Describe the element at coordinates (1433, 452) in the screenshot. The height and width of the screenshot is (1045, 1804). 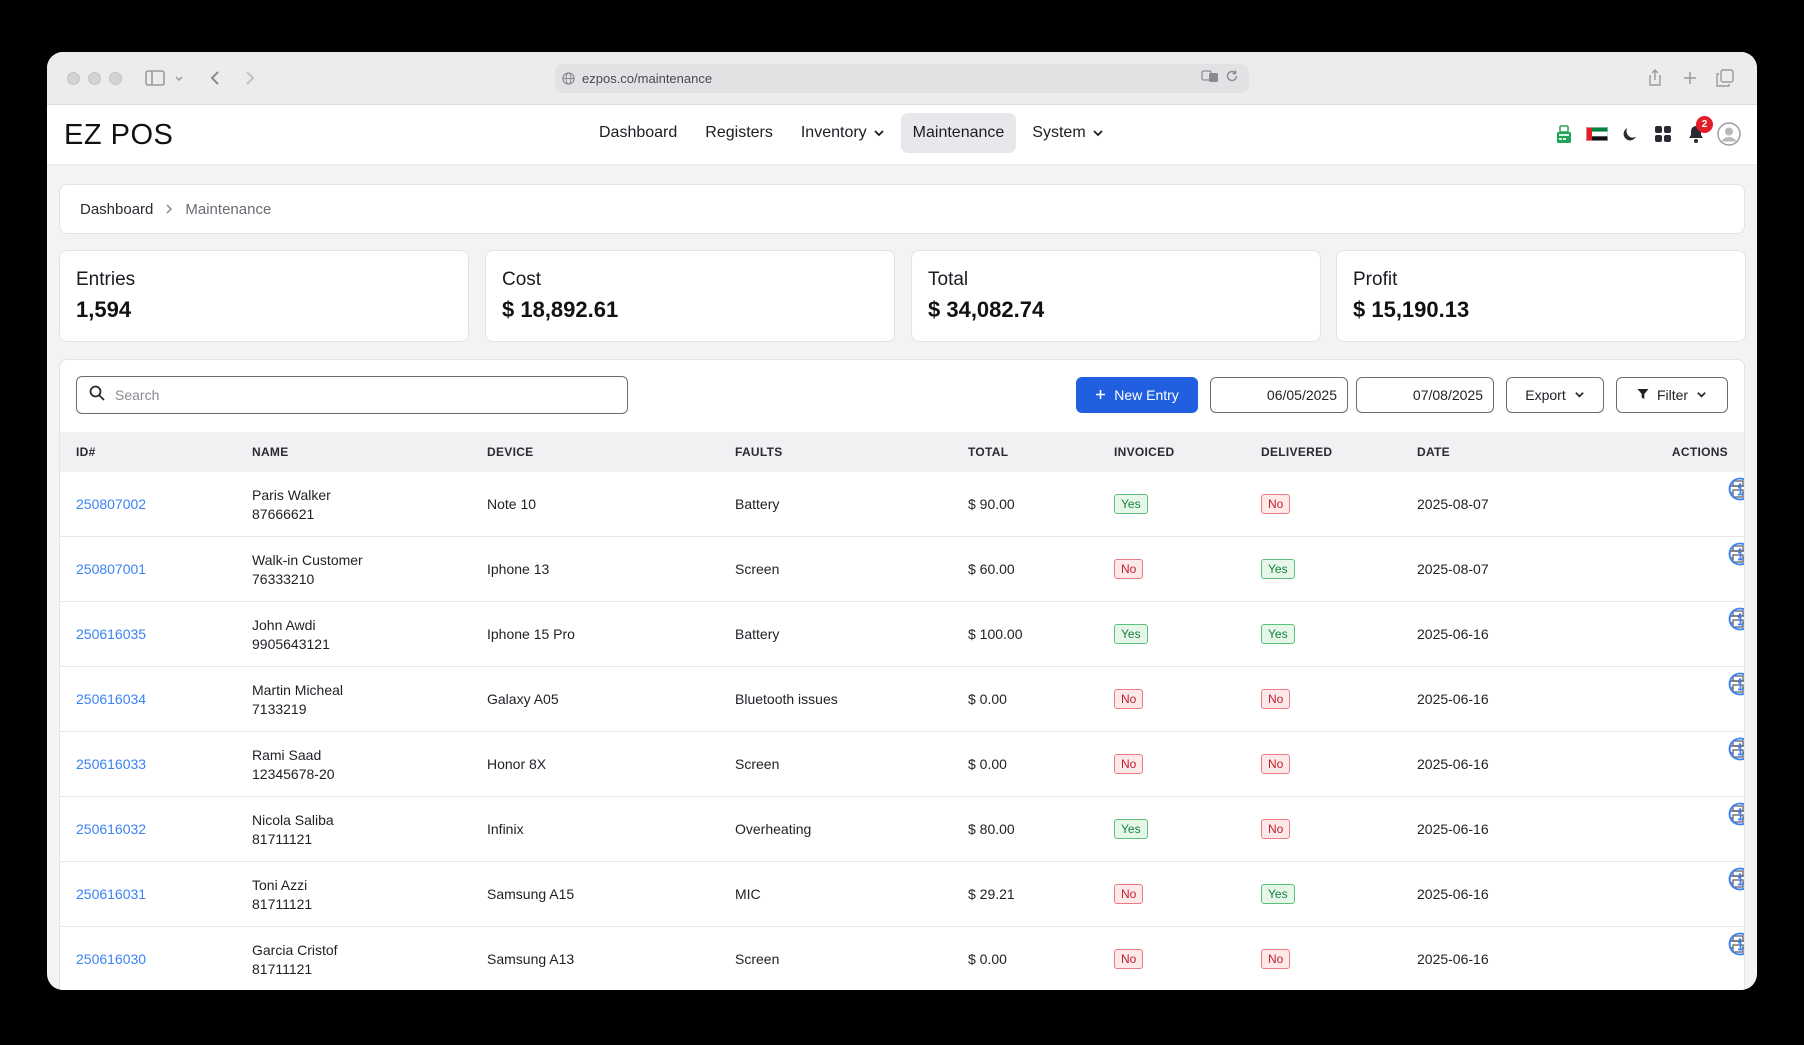
I see `col-date: DATE` at that location.